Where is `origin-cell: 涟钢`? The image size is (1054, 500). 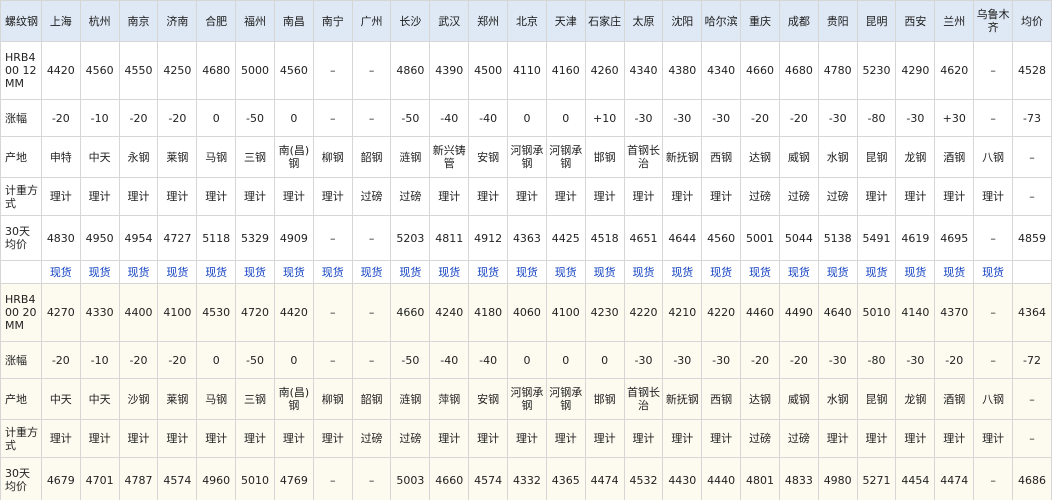
origin-cell: 涟钢 is located at coordinates (410, 399).